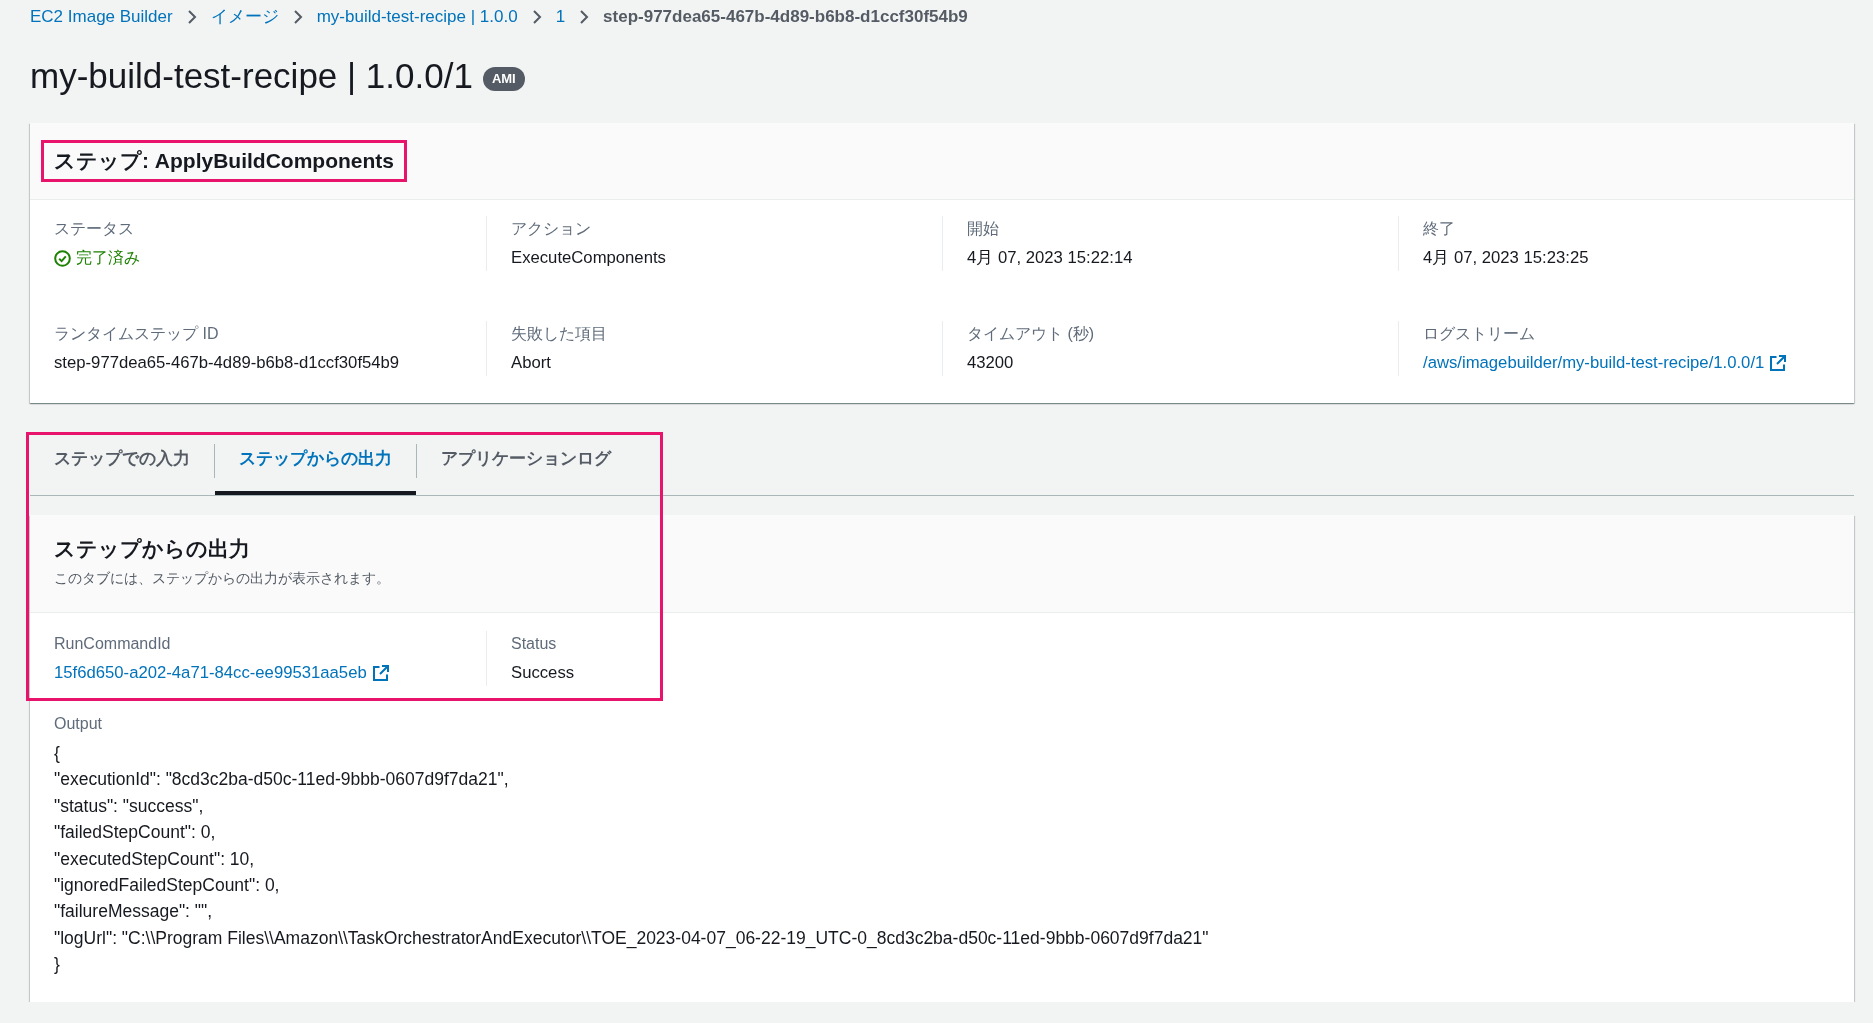  What do you see at coordinates (62, 258) in the screenshot?
I see `check-circle-icon` at bounding box center [62, 258].